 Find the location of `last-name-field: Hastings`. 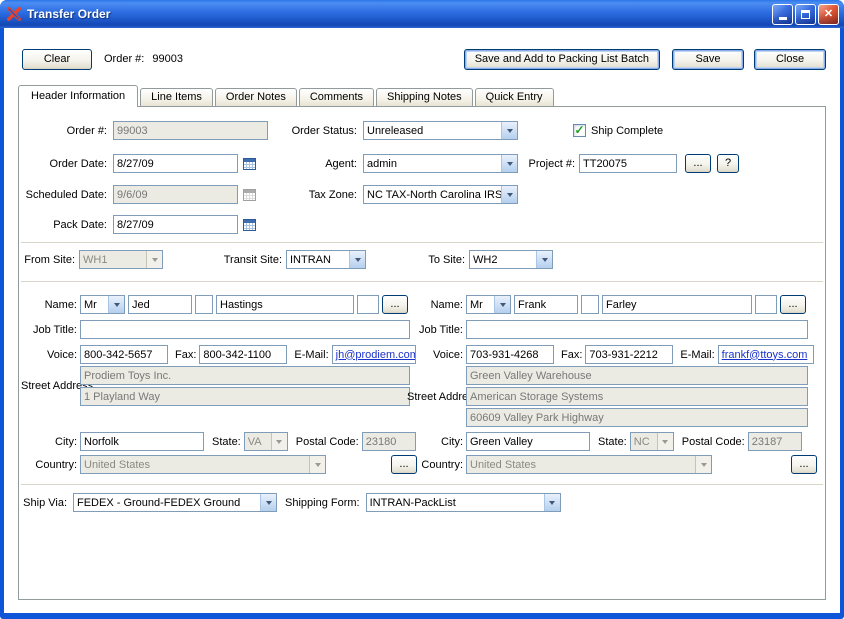

last-name-field: Hastings is located at coordinates (285, 304).